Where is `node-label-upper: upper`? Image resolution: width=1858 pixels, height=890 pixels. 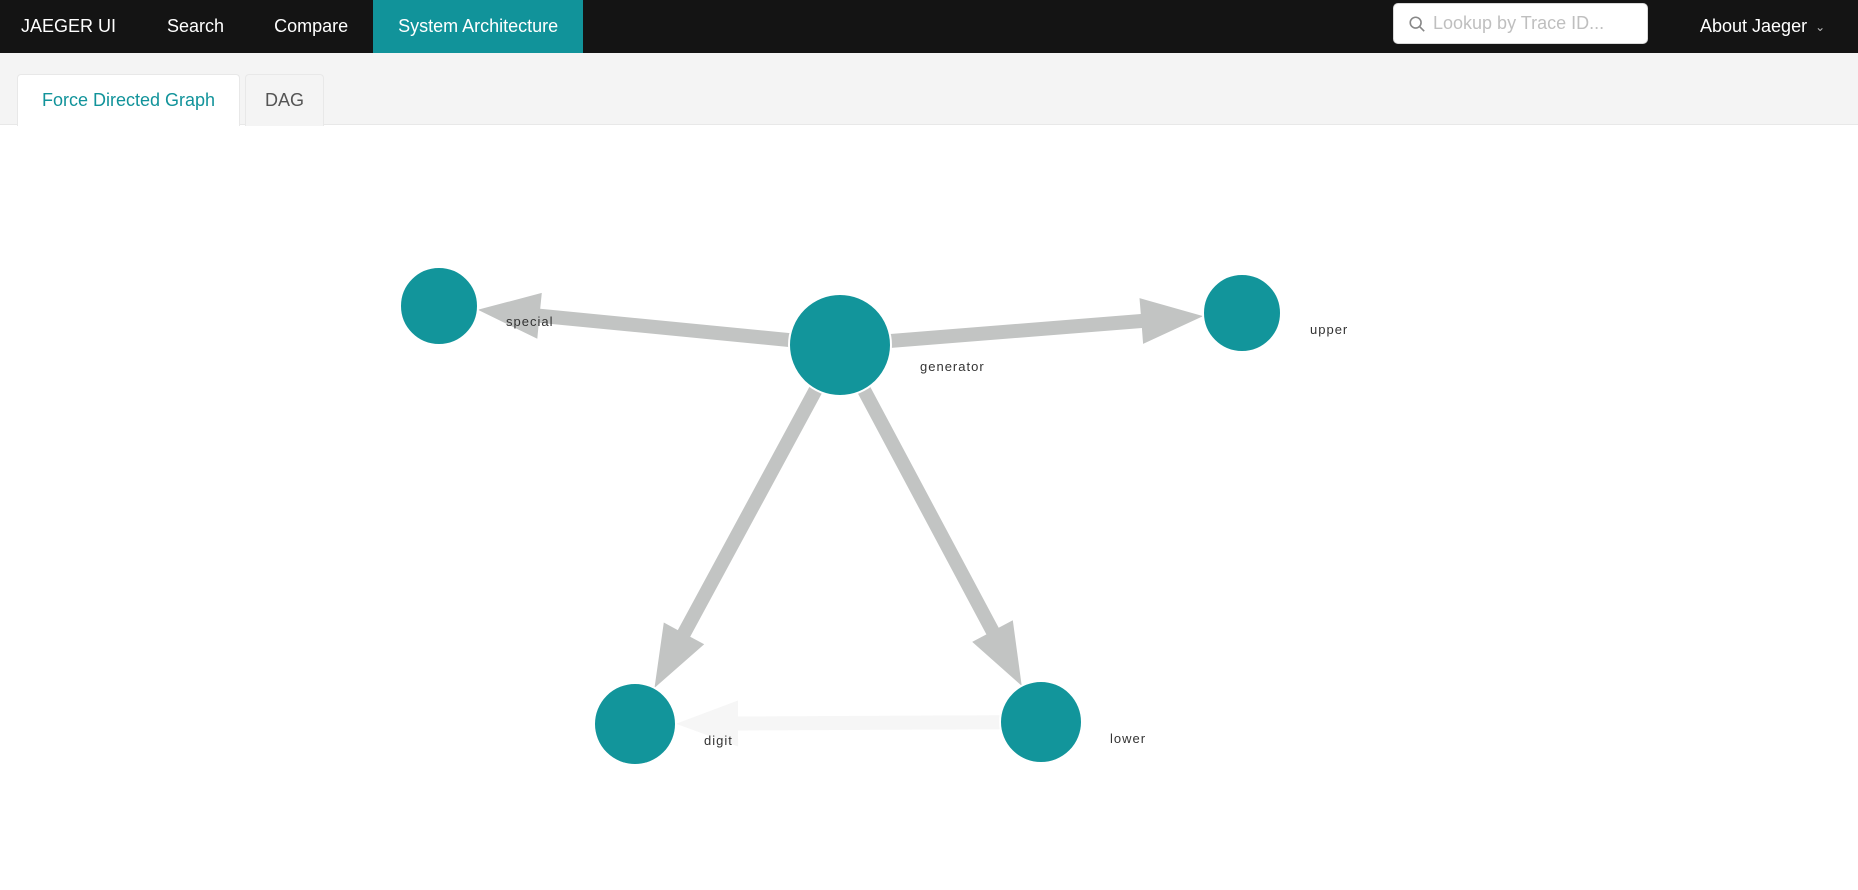 node-label-upper: upper is located at coordinates (1329, 329).